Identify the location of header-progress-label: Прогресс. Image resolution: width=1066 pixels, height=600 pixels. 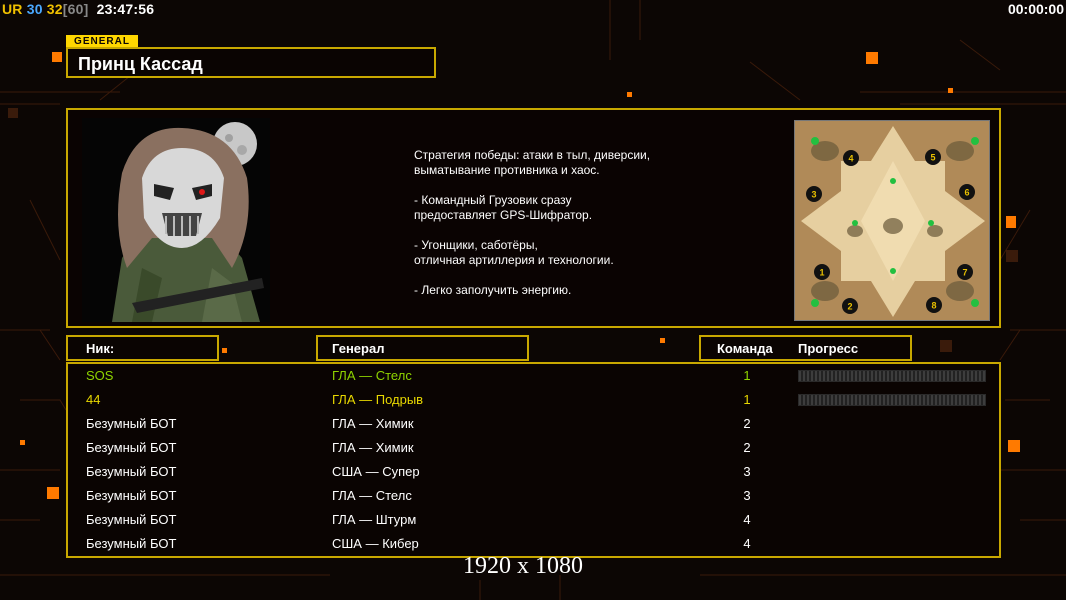
(828, 348).